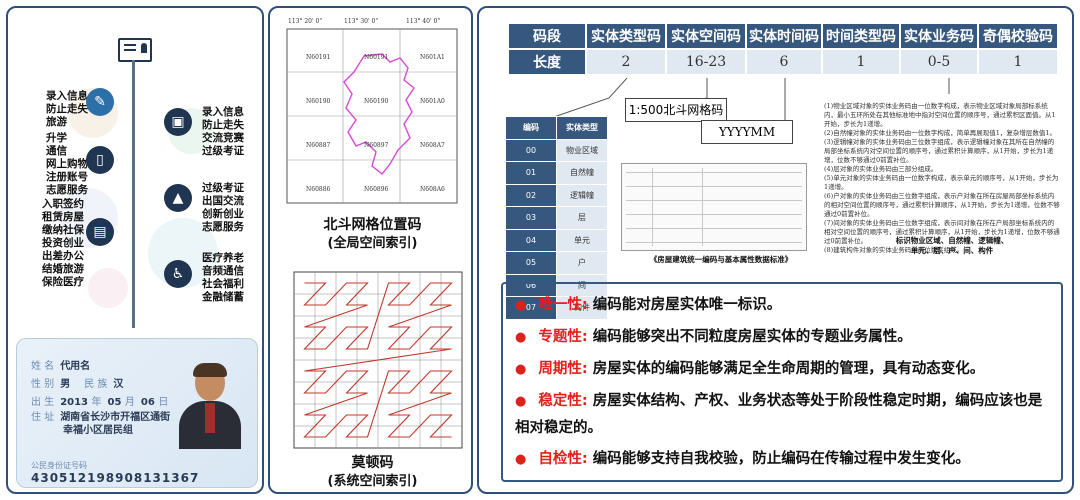  I want to click on id-name-row: 姓 名代用名, so click(61, 366).